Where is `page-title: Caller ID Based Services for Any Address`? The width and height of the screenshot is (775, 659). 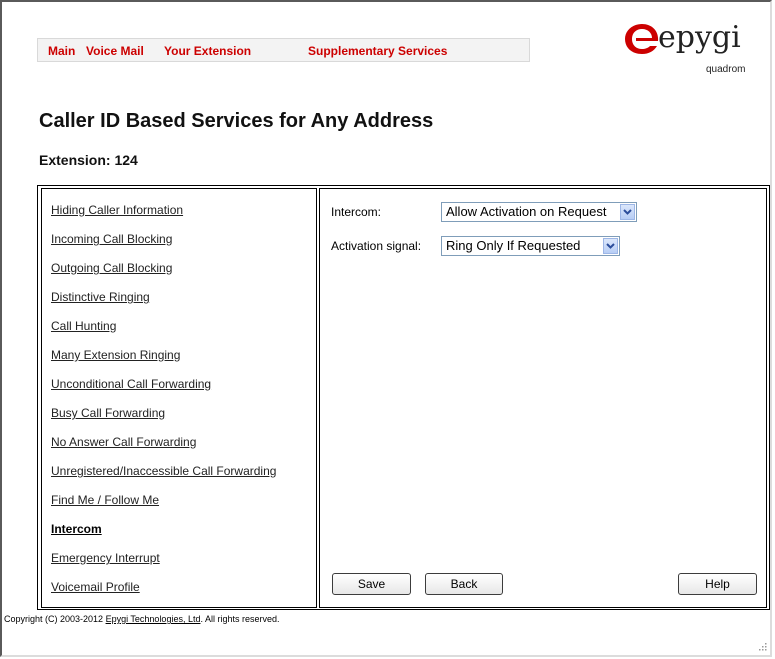 page-title: Caller ID Based Services for Any Address is located at coordinates (236, 121).